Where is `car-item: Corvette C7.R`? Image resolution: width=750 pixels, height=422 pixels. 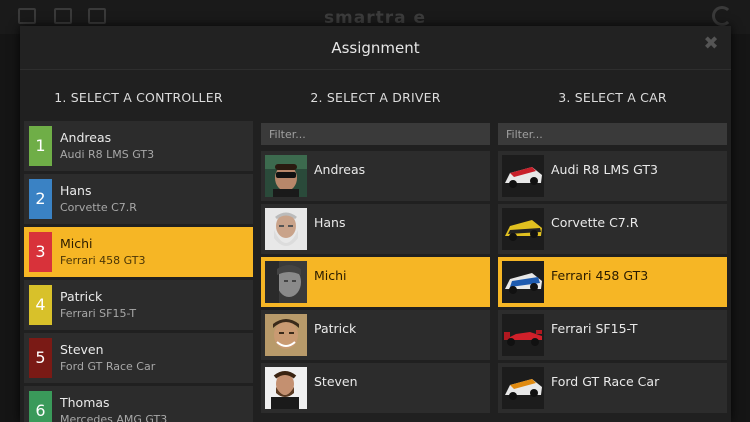
car-item: Corvette C7.R is located at coordinates (612, 229).